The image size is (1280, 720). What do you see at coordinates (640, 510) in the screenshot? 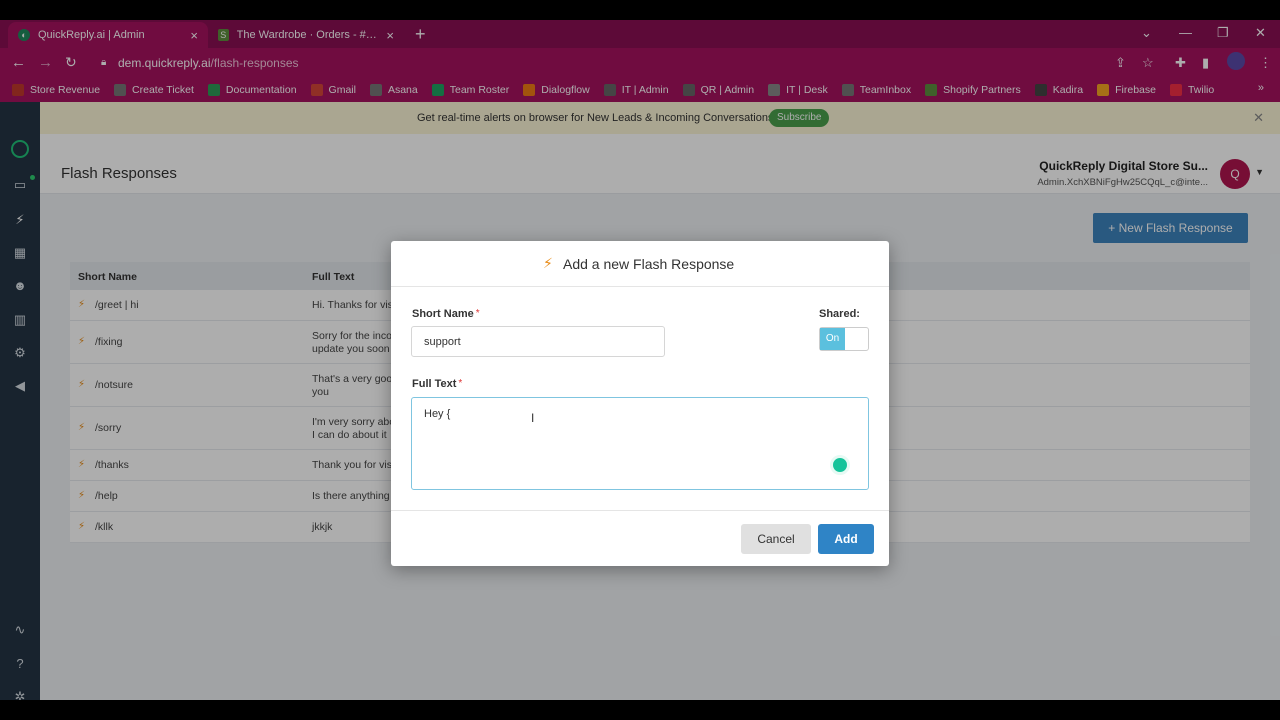
I see `modal-footer-divider` at bounding box center [640, 510].